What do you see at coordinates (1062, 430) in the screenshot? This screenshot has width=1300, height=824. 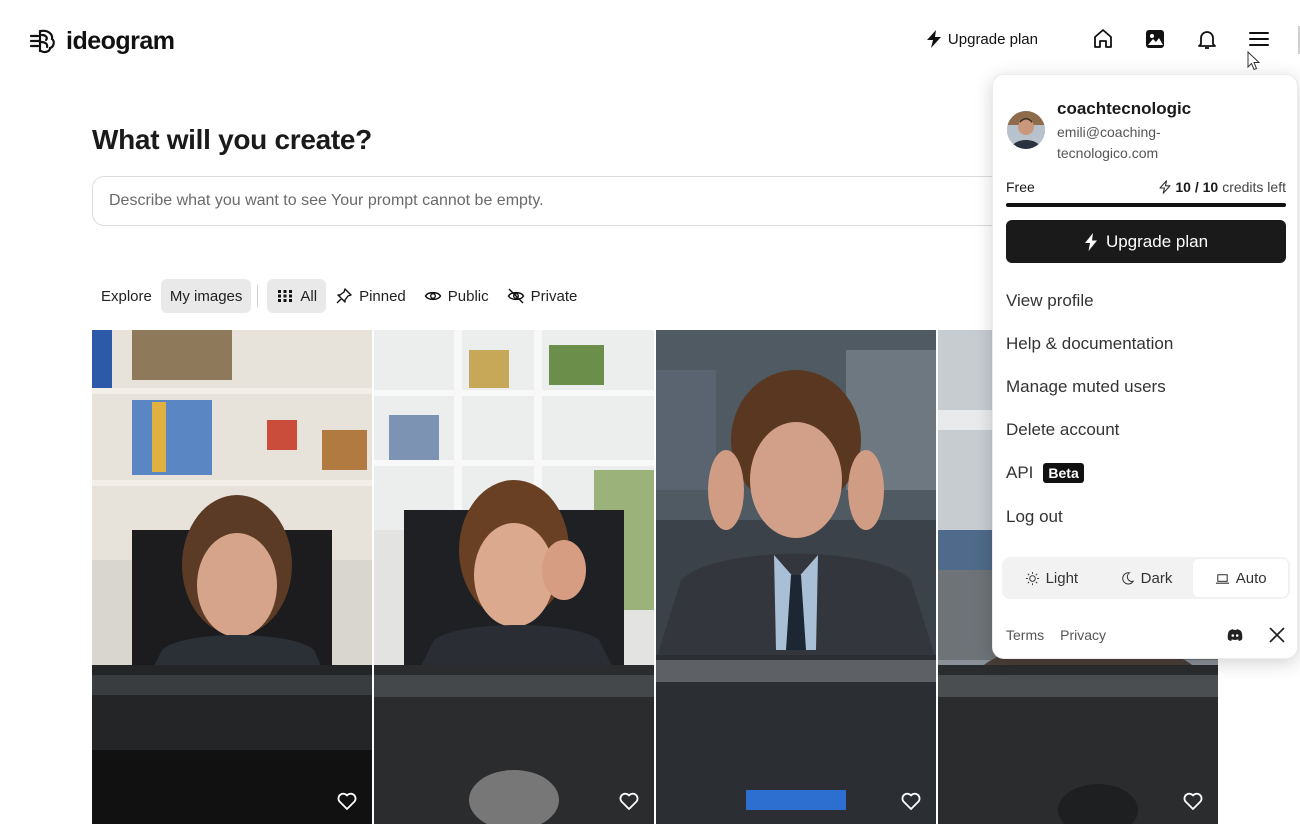 I see `menu-item-delete-account: Delete account` at bounding box center [1062, 430].